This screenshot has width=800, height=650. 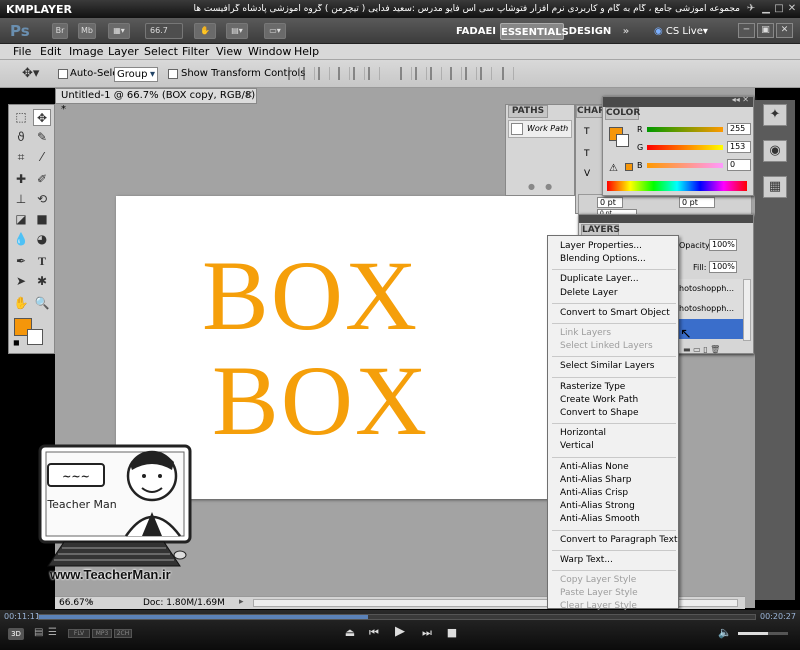 I want to click on bridge-icon: Br, so click(x=60, y=31).